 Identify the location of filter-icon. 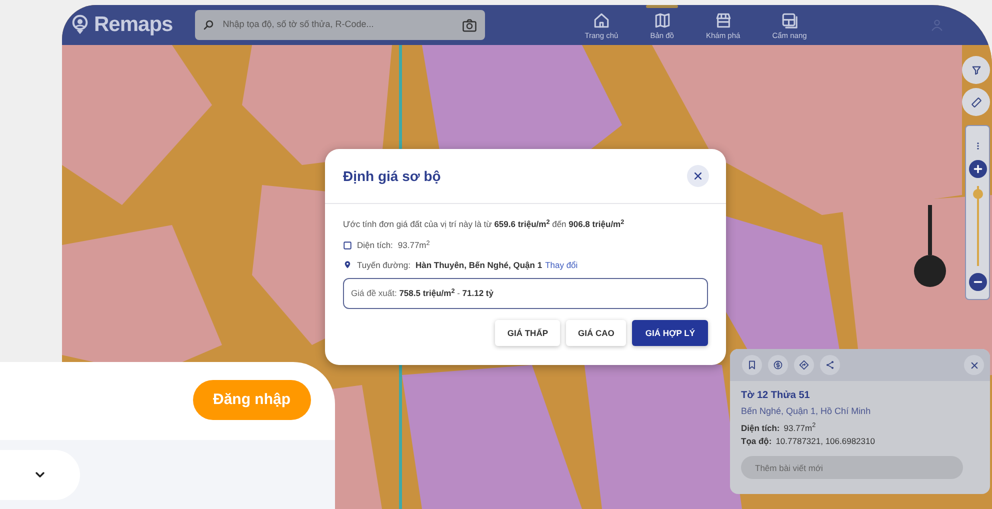
(976, 70).